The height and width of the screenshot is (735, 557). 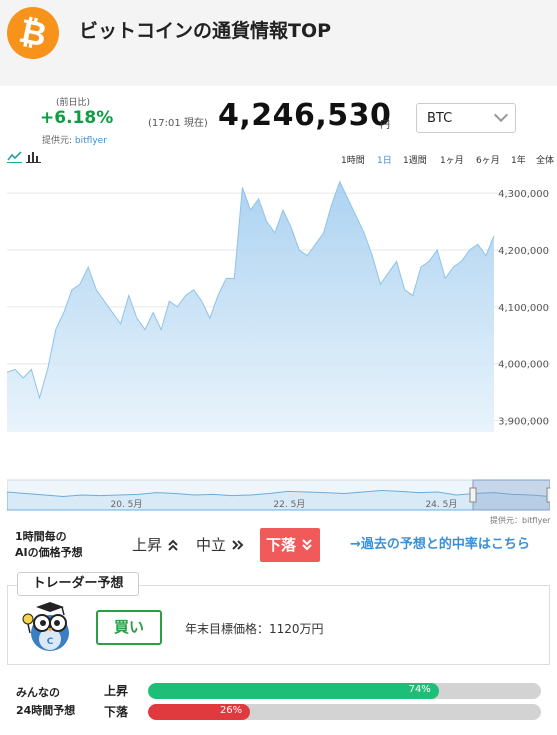 I want to click on ai-history-link: →過去の予想と的中率はこちら, so click(x=440, y=542).